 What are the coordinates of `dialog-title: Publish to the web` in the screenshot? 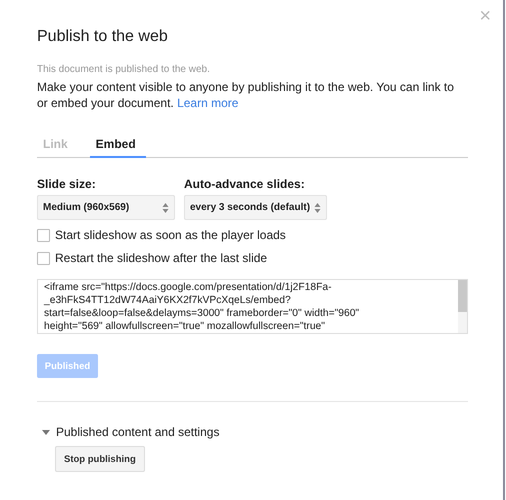 It's located at (103, 37).